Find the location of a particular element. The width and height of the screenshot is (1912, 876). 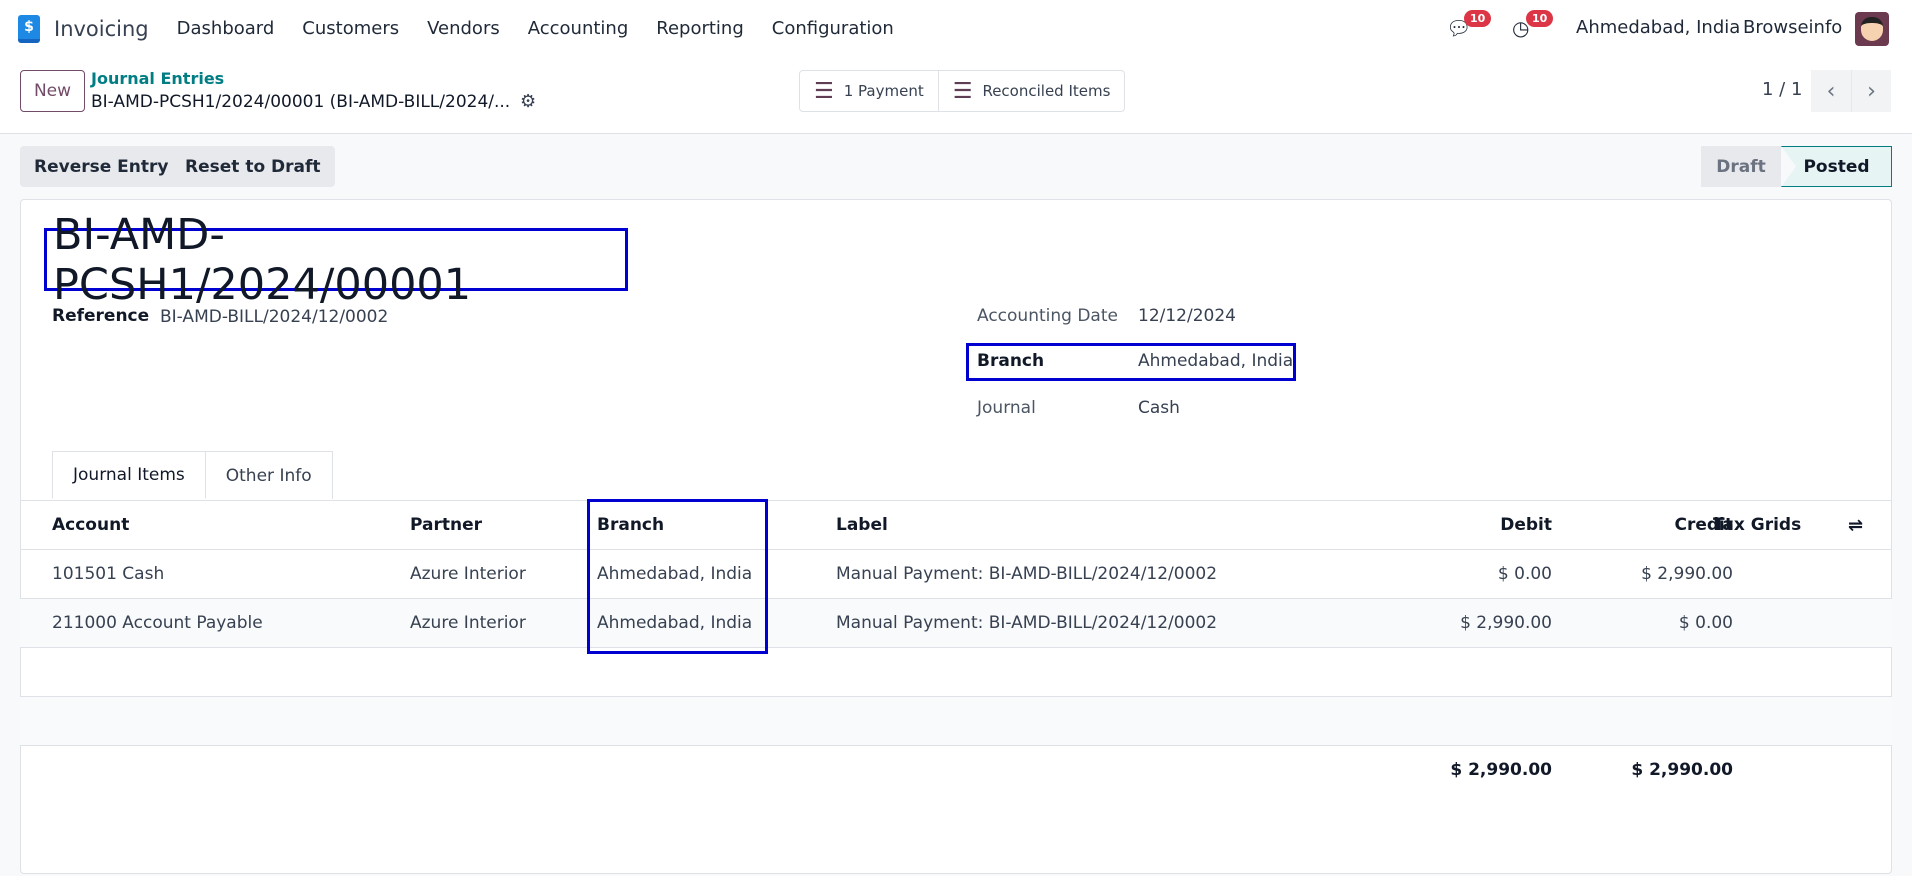

total-credit: $ 2,990.00 is located at coordinates (1682, 770).